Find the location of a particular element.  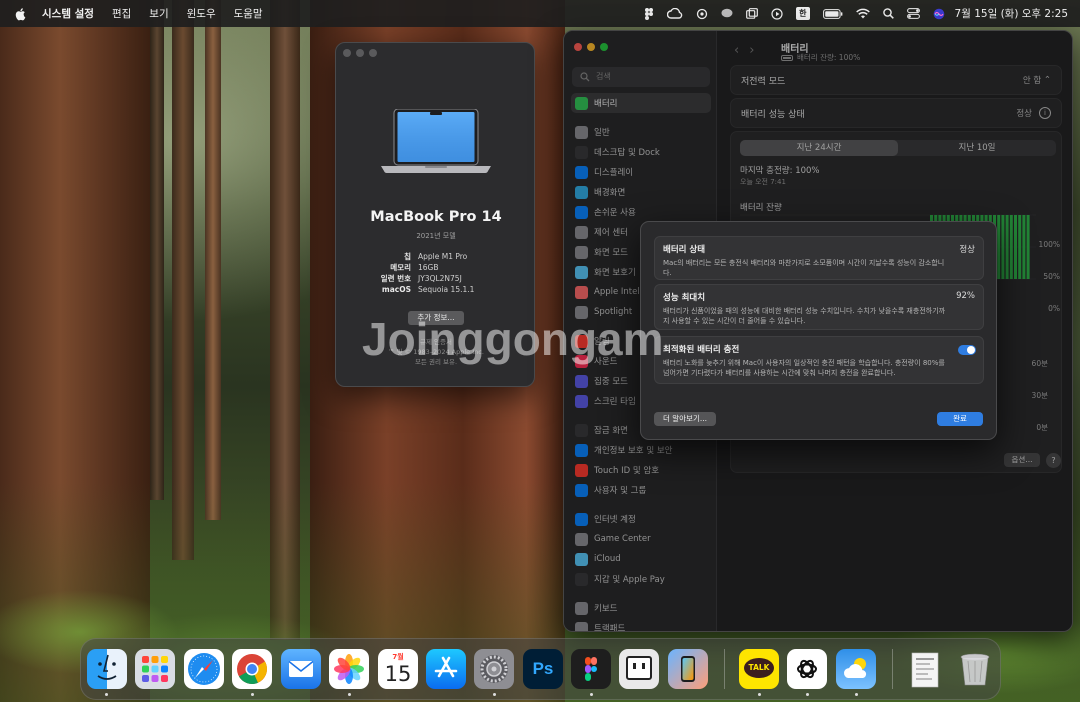

photos-icon is located at coordinates (349, 669).